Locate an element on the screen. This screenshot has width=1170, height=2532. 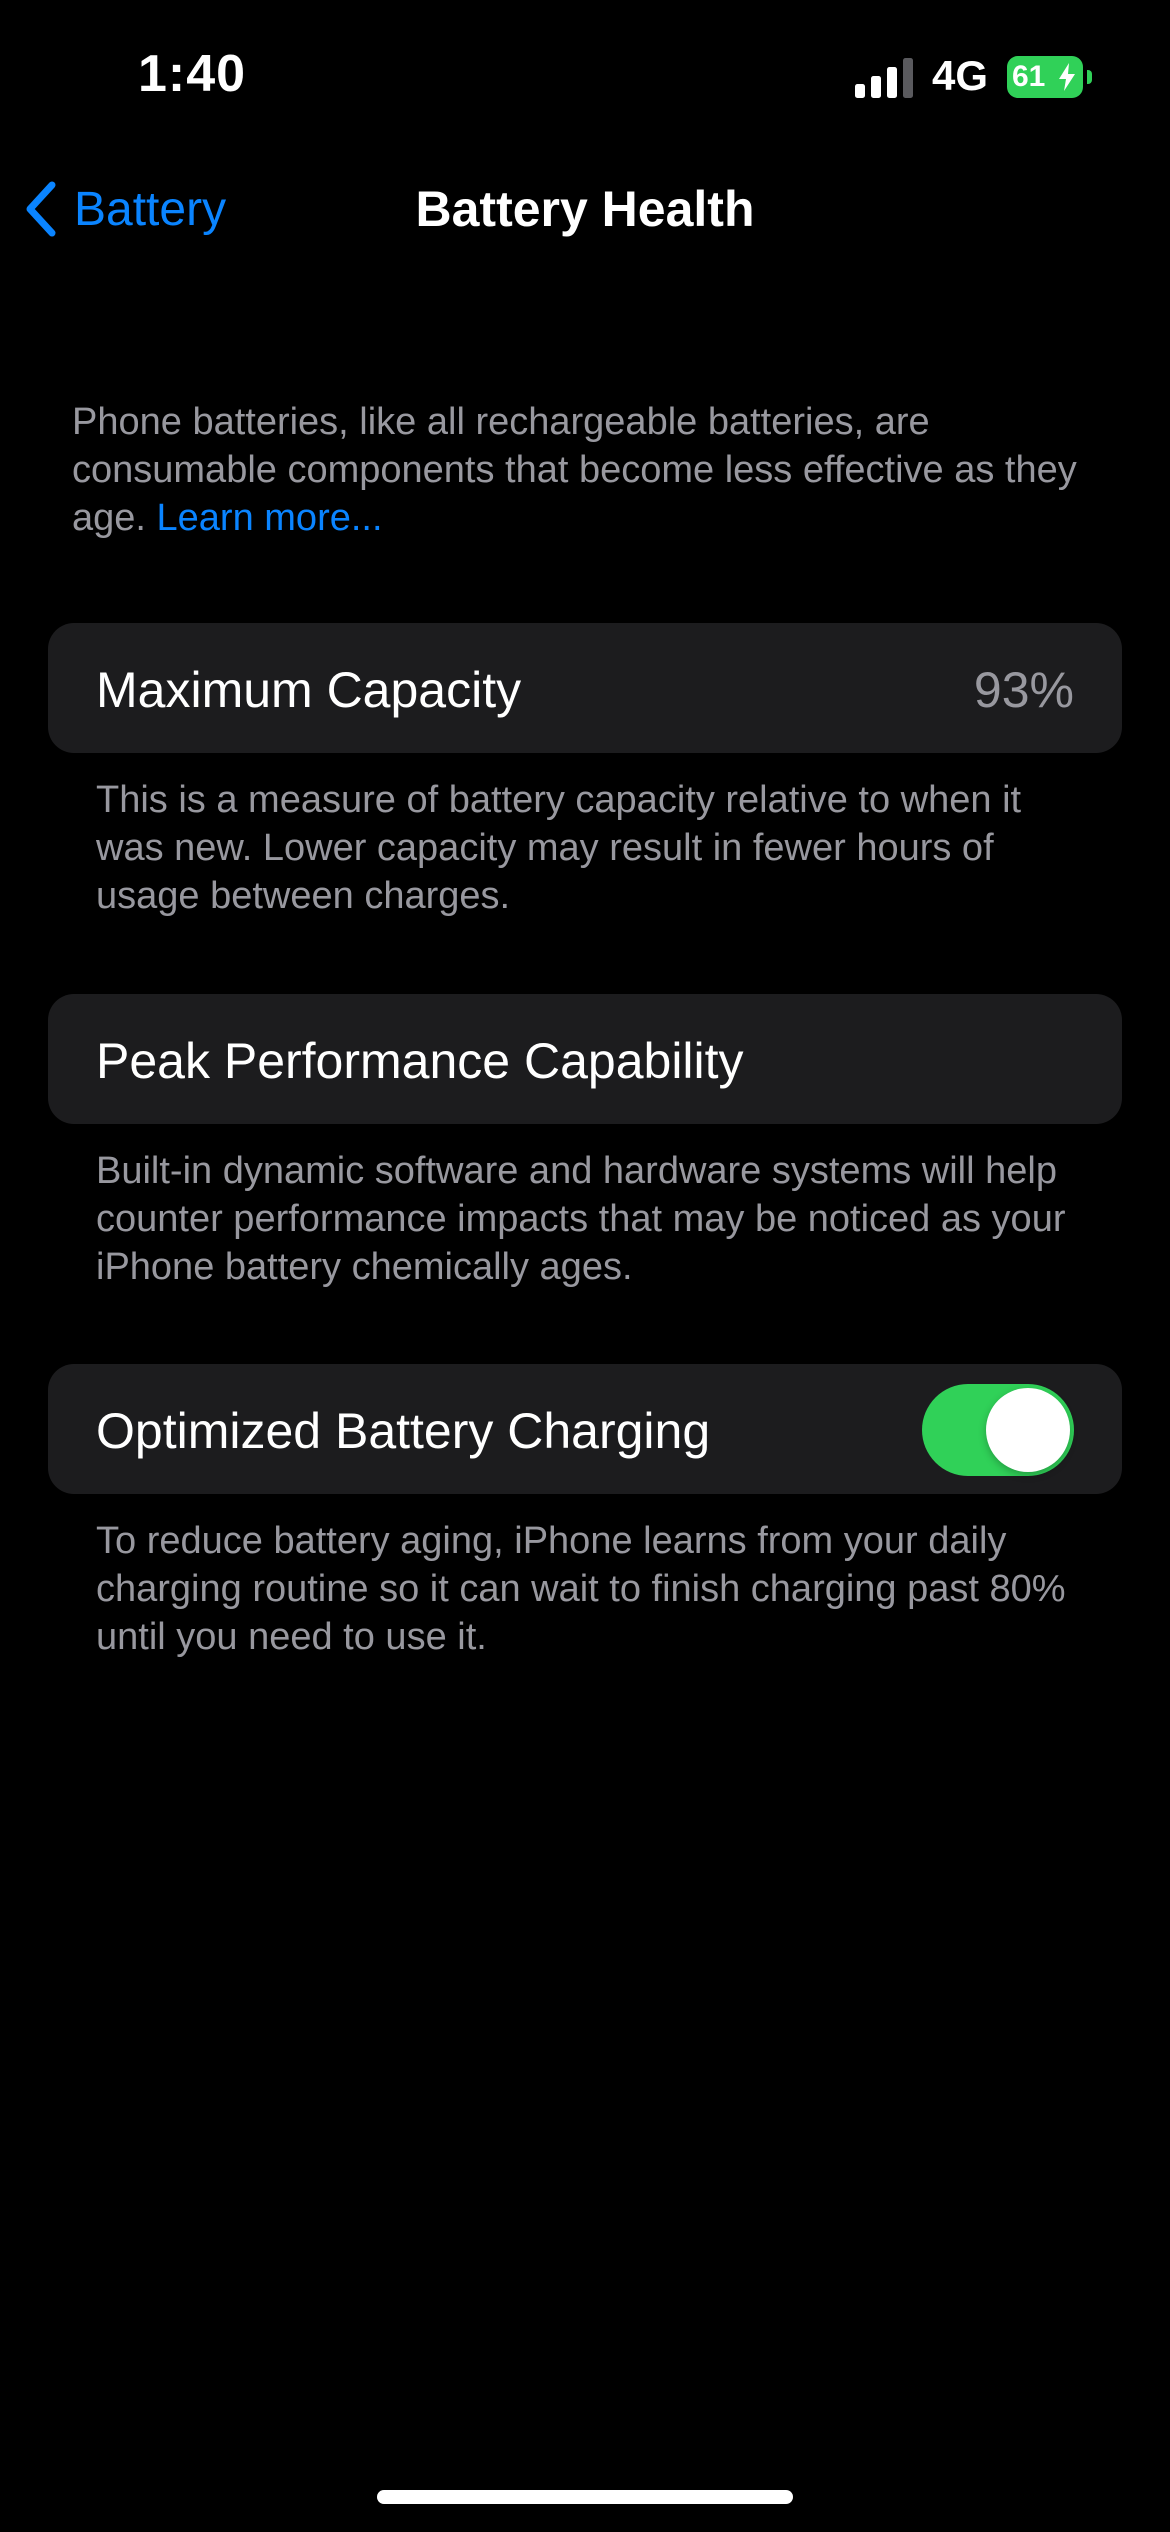
battery-terminal is located at coordinates (1089, 77).